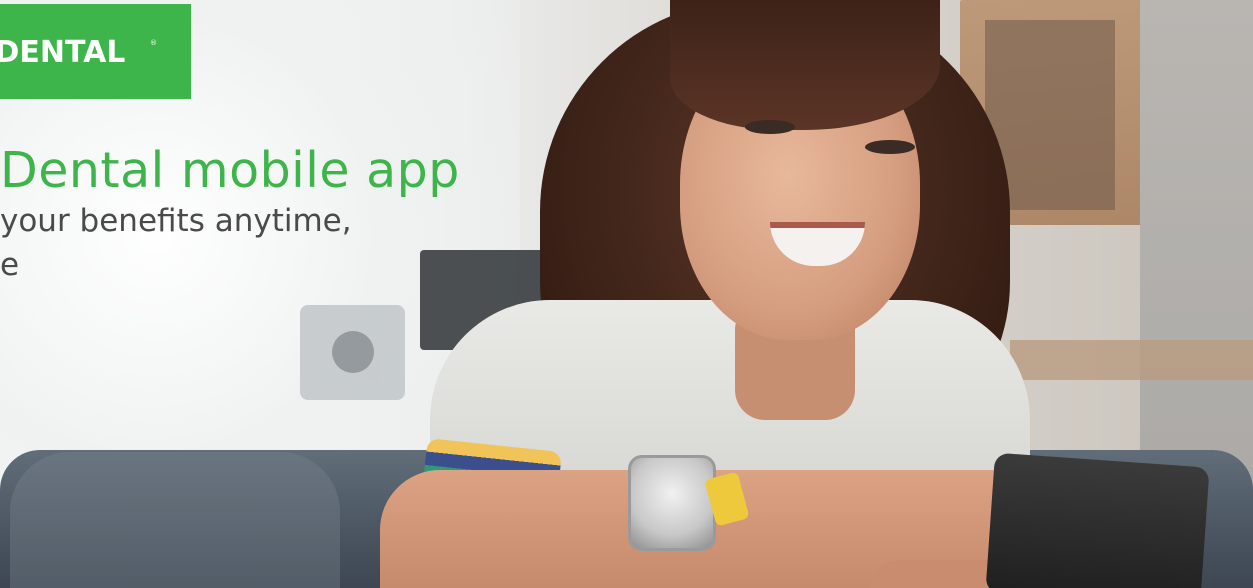 This screenshot has width=1253, height=588. What do you see at coordinates (805, 65) in the screenshot?
I see `person-bangs` at bounding box center [805, 65].